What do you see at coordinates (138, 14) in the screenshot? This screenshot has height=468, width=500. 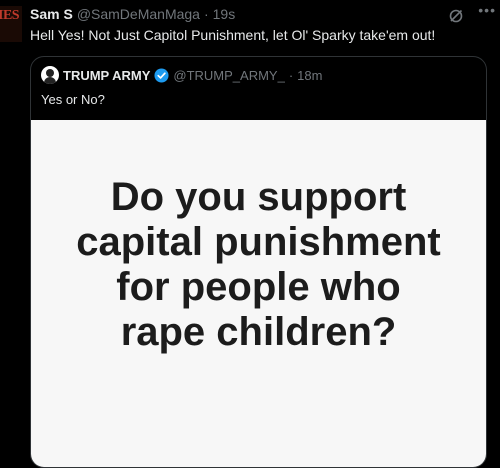 I see `author-handle: @SamDeManMaga` at bounding box center [138, 14].